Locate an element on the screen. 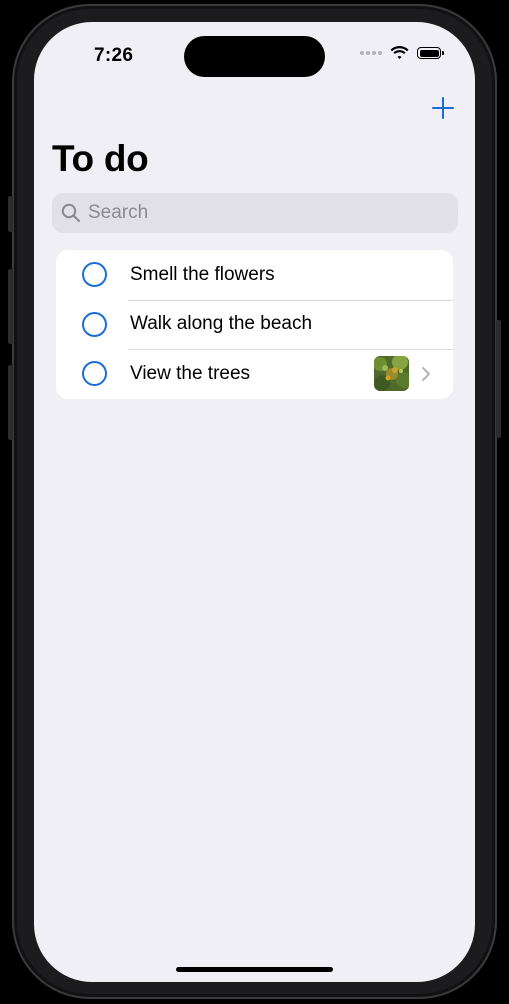  page-title: To do is located at coordinates (100, 158).